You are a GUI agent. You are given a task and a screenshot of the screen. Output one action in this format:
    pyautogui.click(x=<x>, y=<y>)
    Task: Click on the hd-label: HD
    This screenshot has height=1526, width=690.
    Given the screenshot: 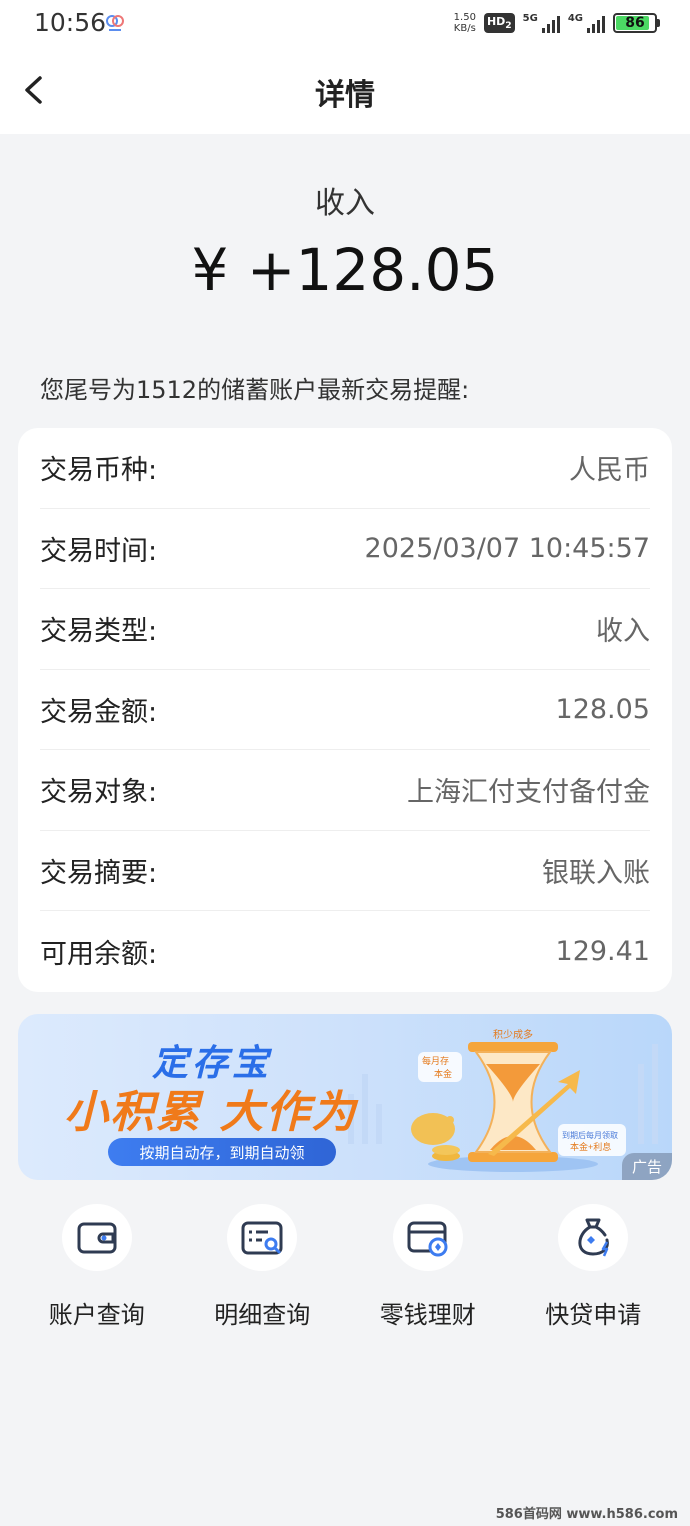 What is the action you would take?
    pyautogui.click(x=496, y=21)
    